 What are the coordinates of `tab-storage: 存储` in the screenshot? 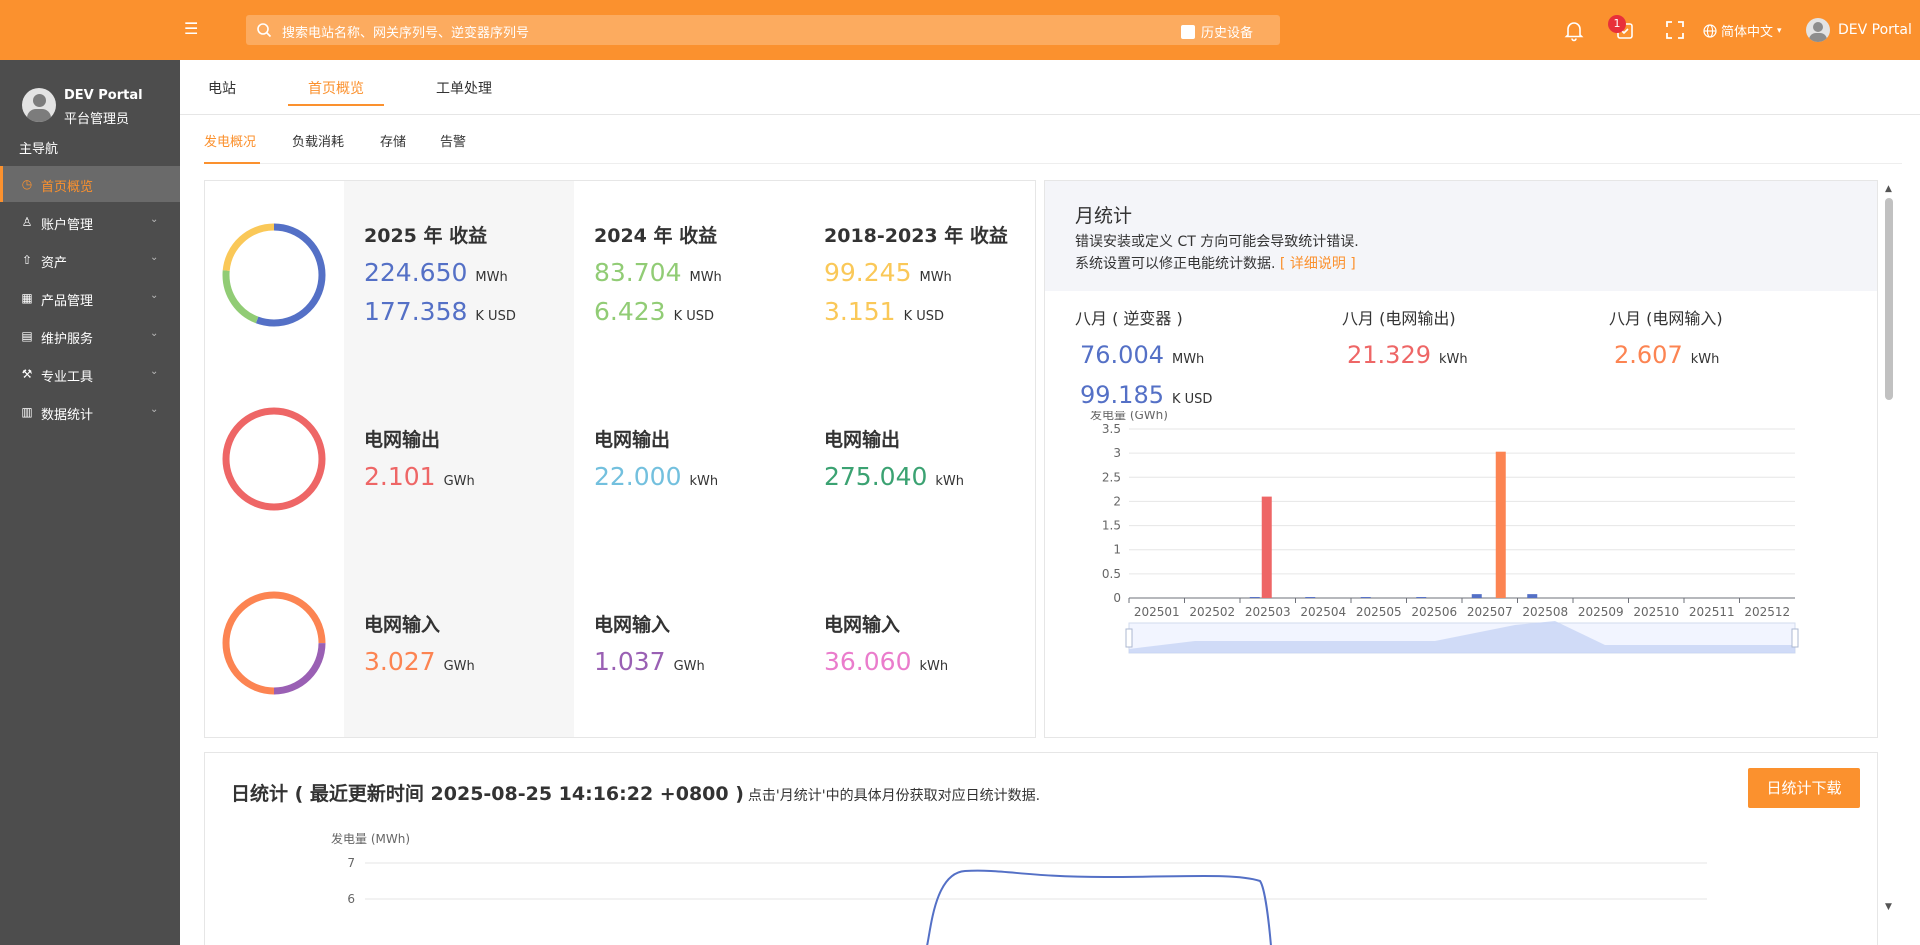 It's located at (393, 140).